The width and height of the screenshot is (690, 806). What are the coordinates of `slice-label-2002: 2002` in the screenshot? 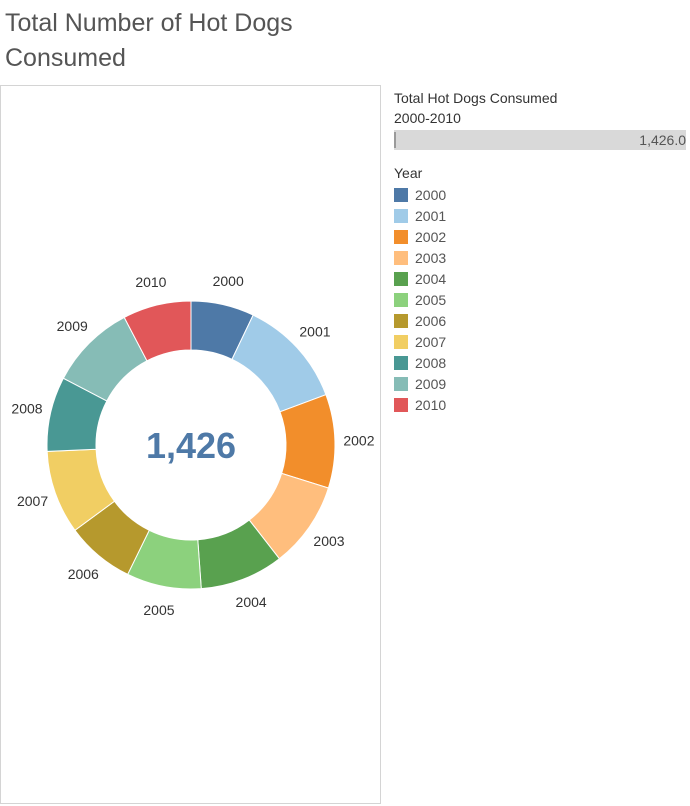 It's located at (358, 441).